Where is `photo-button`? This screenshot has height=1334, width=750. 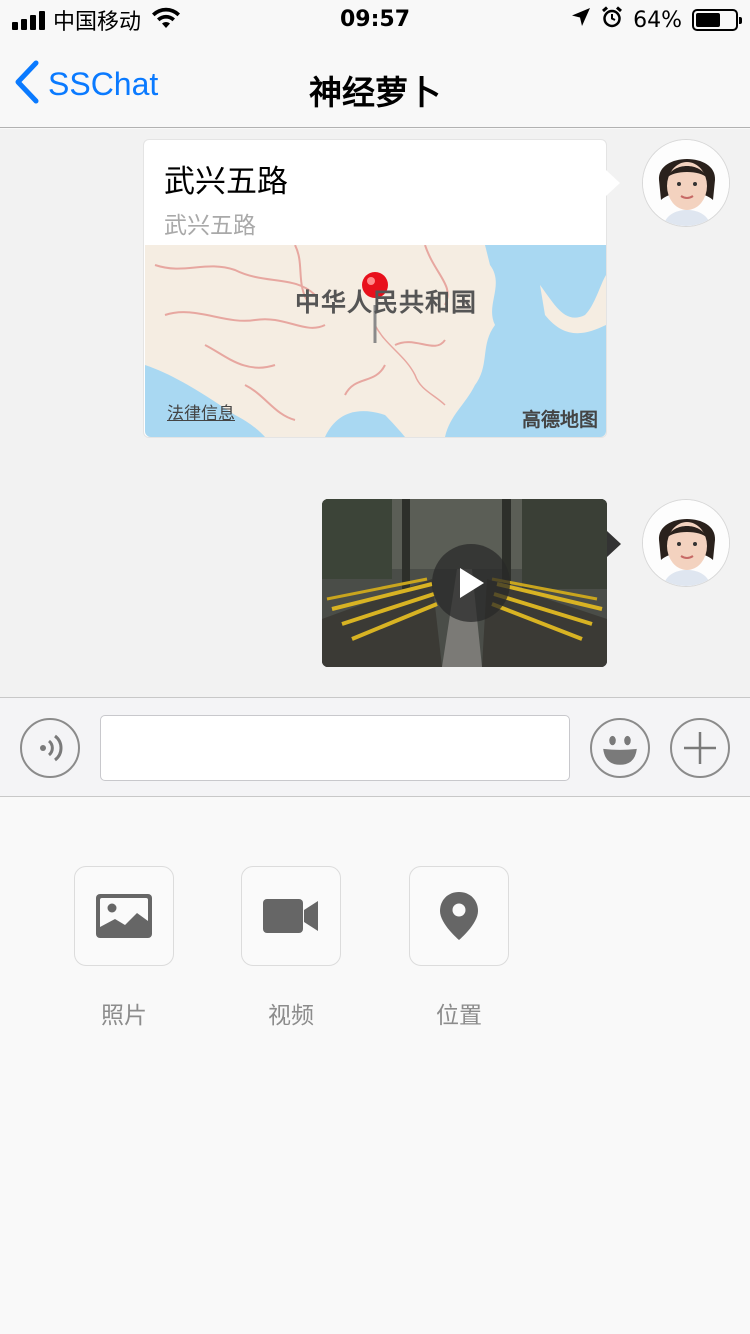
photo-button is located at coordinates (124, 916).